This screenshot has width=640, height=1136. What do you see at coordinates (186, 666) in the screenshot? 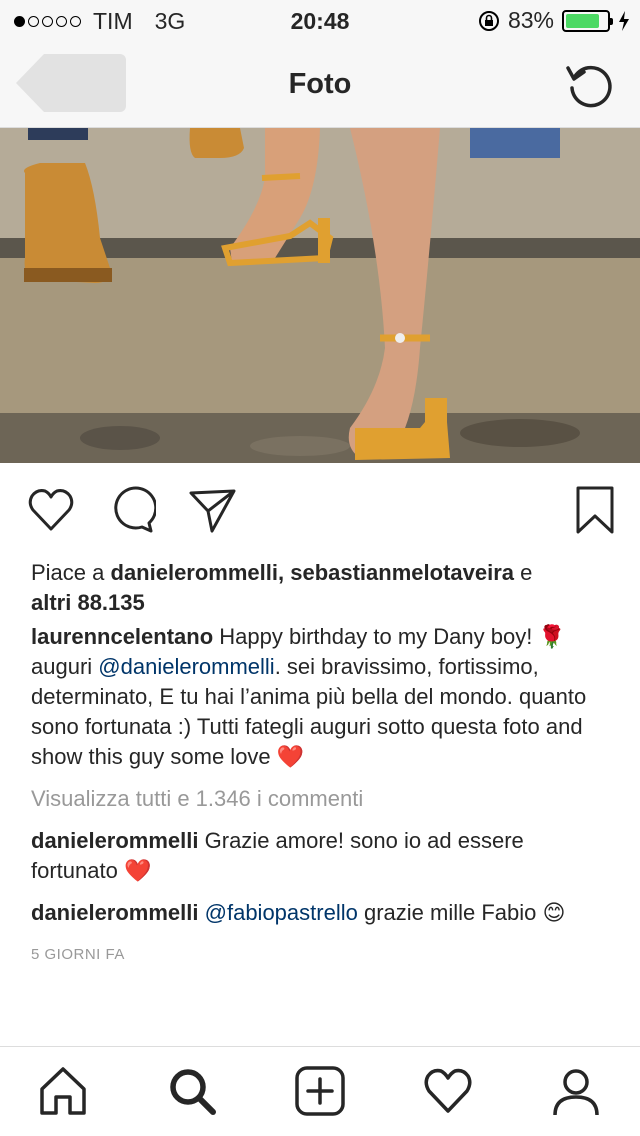
I see `caption-mention: @danielerommelli` at bounding box center [186, 666].